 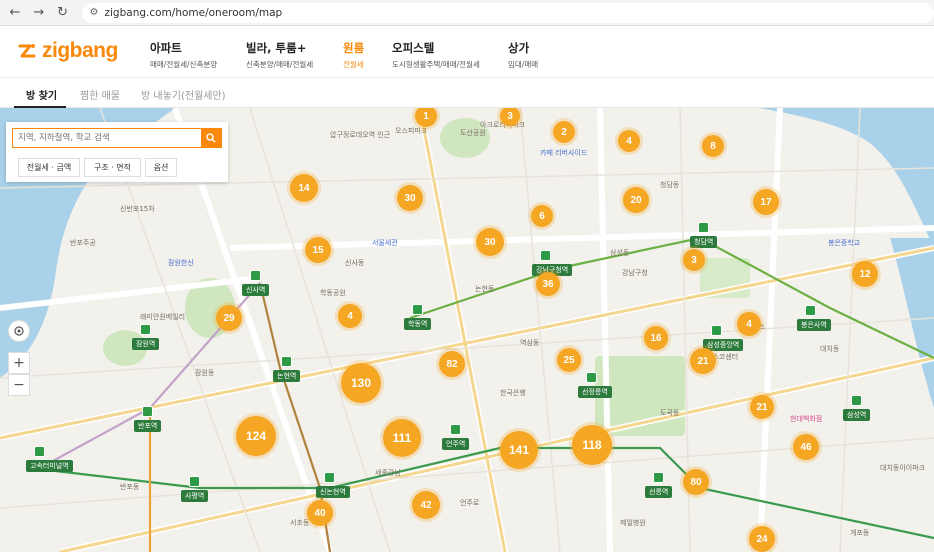 What do you see at coordinates (696, 482) in the screenshot?
I see `listing-cluster: 80` at bounding box center [696, 482].